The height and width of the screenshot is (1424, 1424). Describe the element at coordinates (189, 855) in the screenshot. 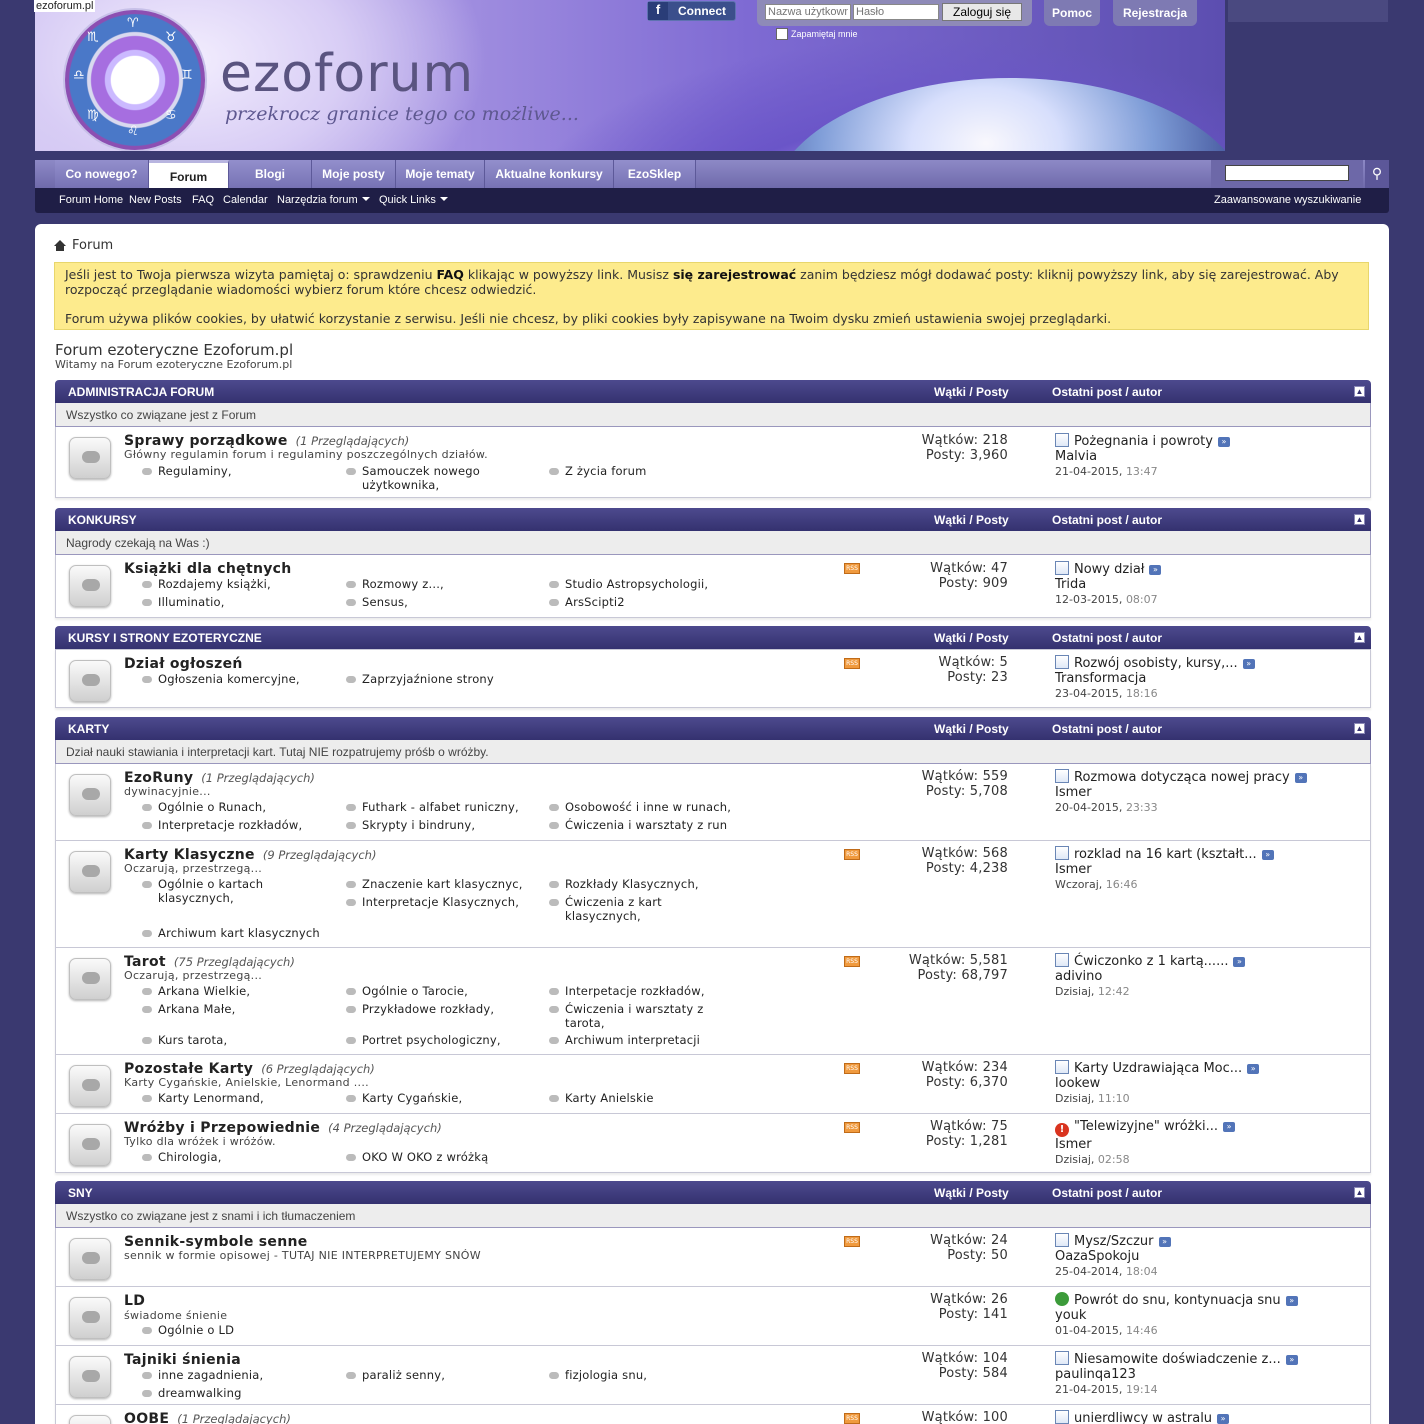

I see `forum-title-text: Karty Klasyczne` at that location.